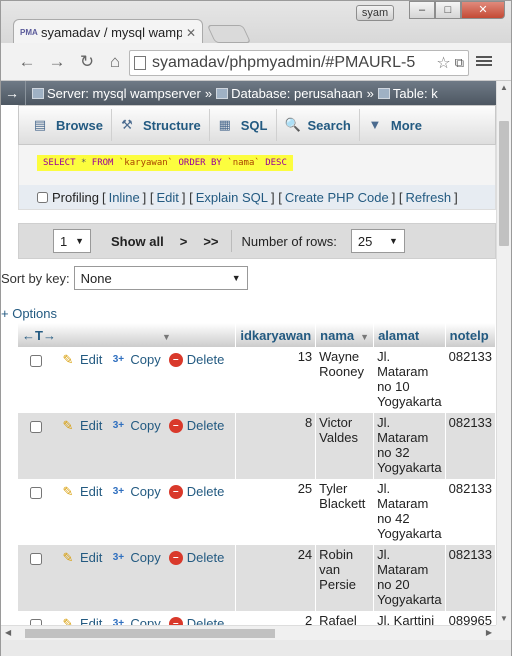 Image resolution: width=512 pixels, height=656 pixels. I want to click on refresh-link: Refresh, so click(429, 197).